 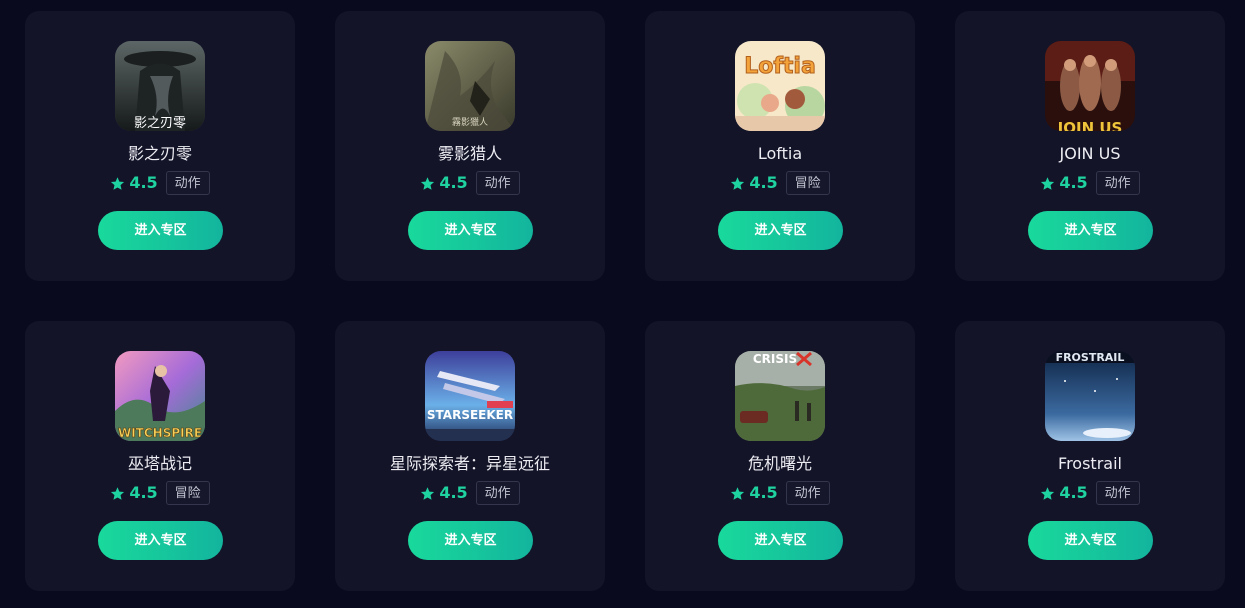 What do you see at coordinates (470, 122) in the screenshot?
I see `svg-text: 霧影獵人` at bounding box center [470, 122].